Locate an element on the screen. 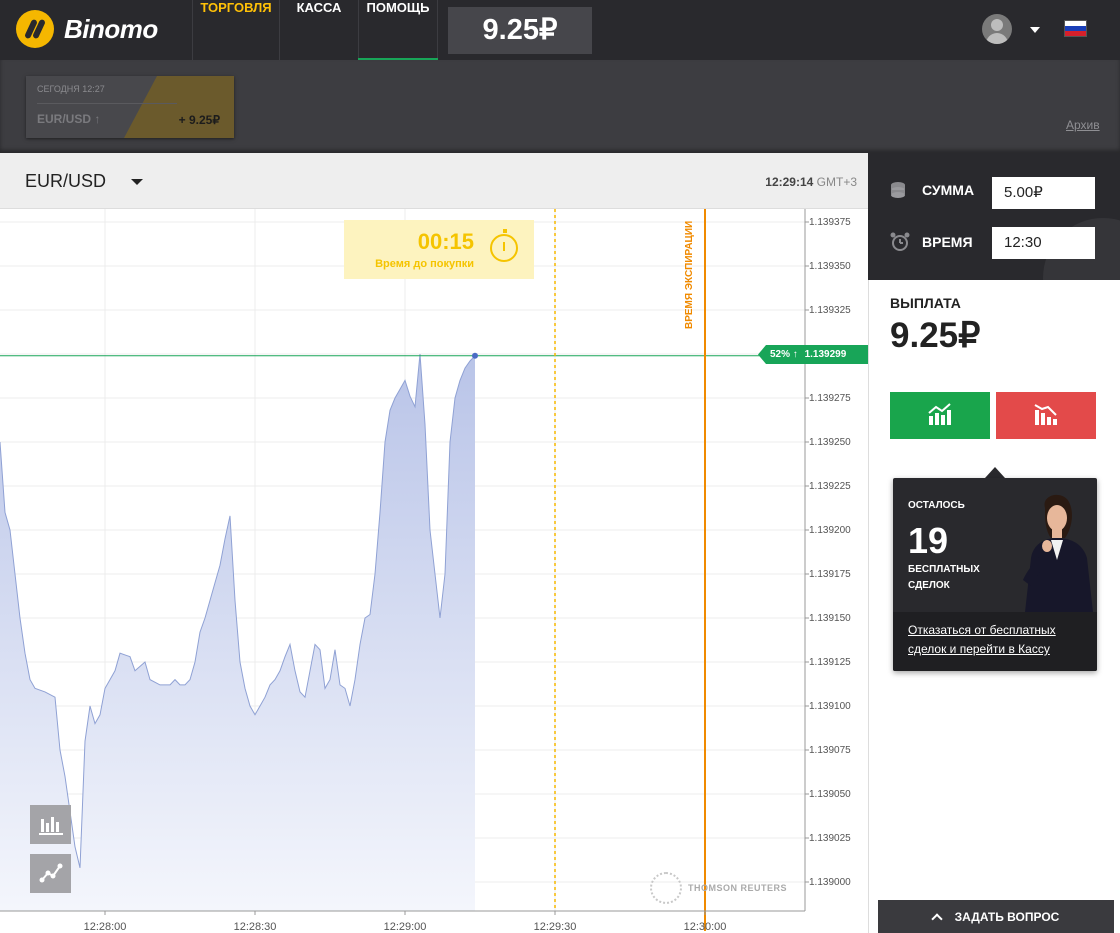 The image size is (1120, 933). indicators-button is located at coordinates (50, 873).